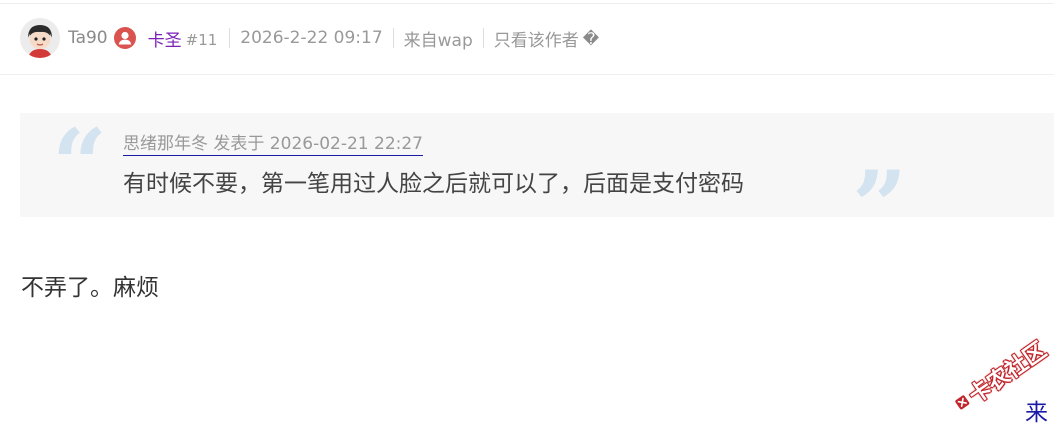 This screenshot has width=1054, height=437. Describe the element at coordinates (880, 206) in the screenshot. I see `close-quote-icon: ”` at that location.